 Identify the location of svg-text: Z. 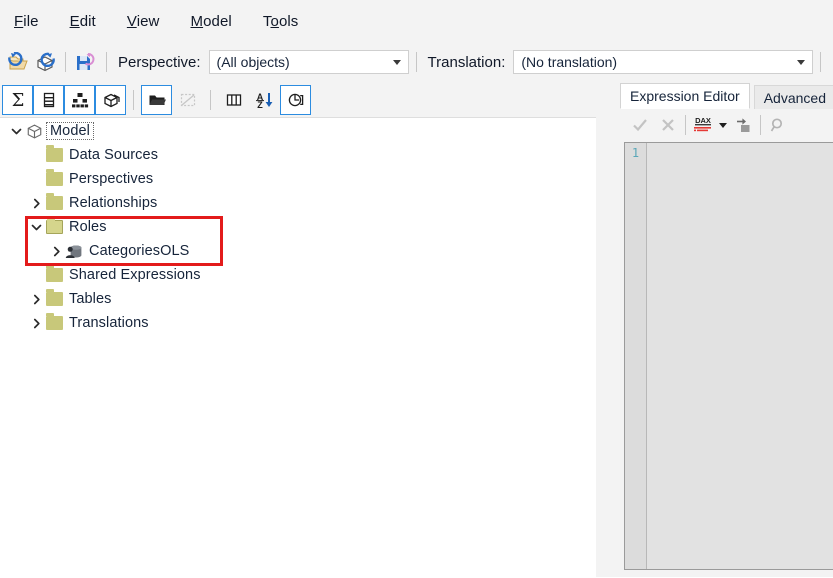
(260, 105).